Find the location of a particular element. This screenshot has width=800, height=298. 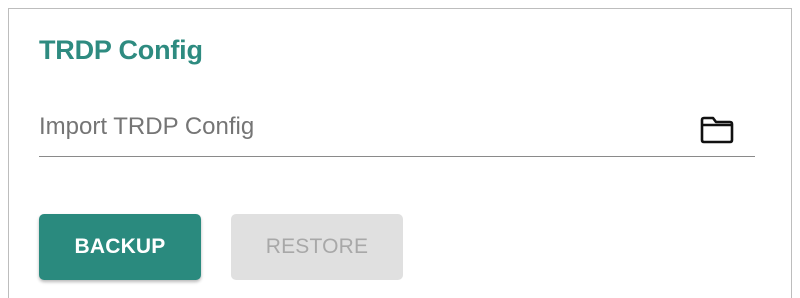

folder-icon is located at coordinates (717, 129).